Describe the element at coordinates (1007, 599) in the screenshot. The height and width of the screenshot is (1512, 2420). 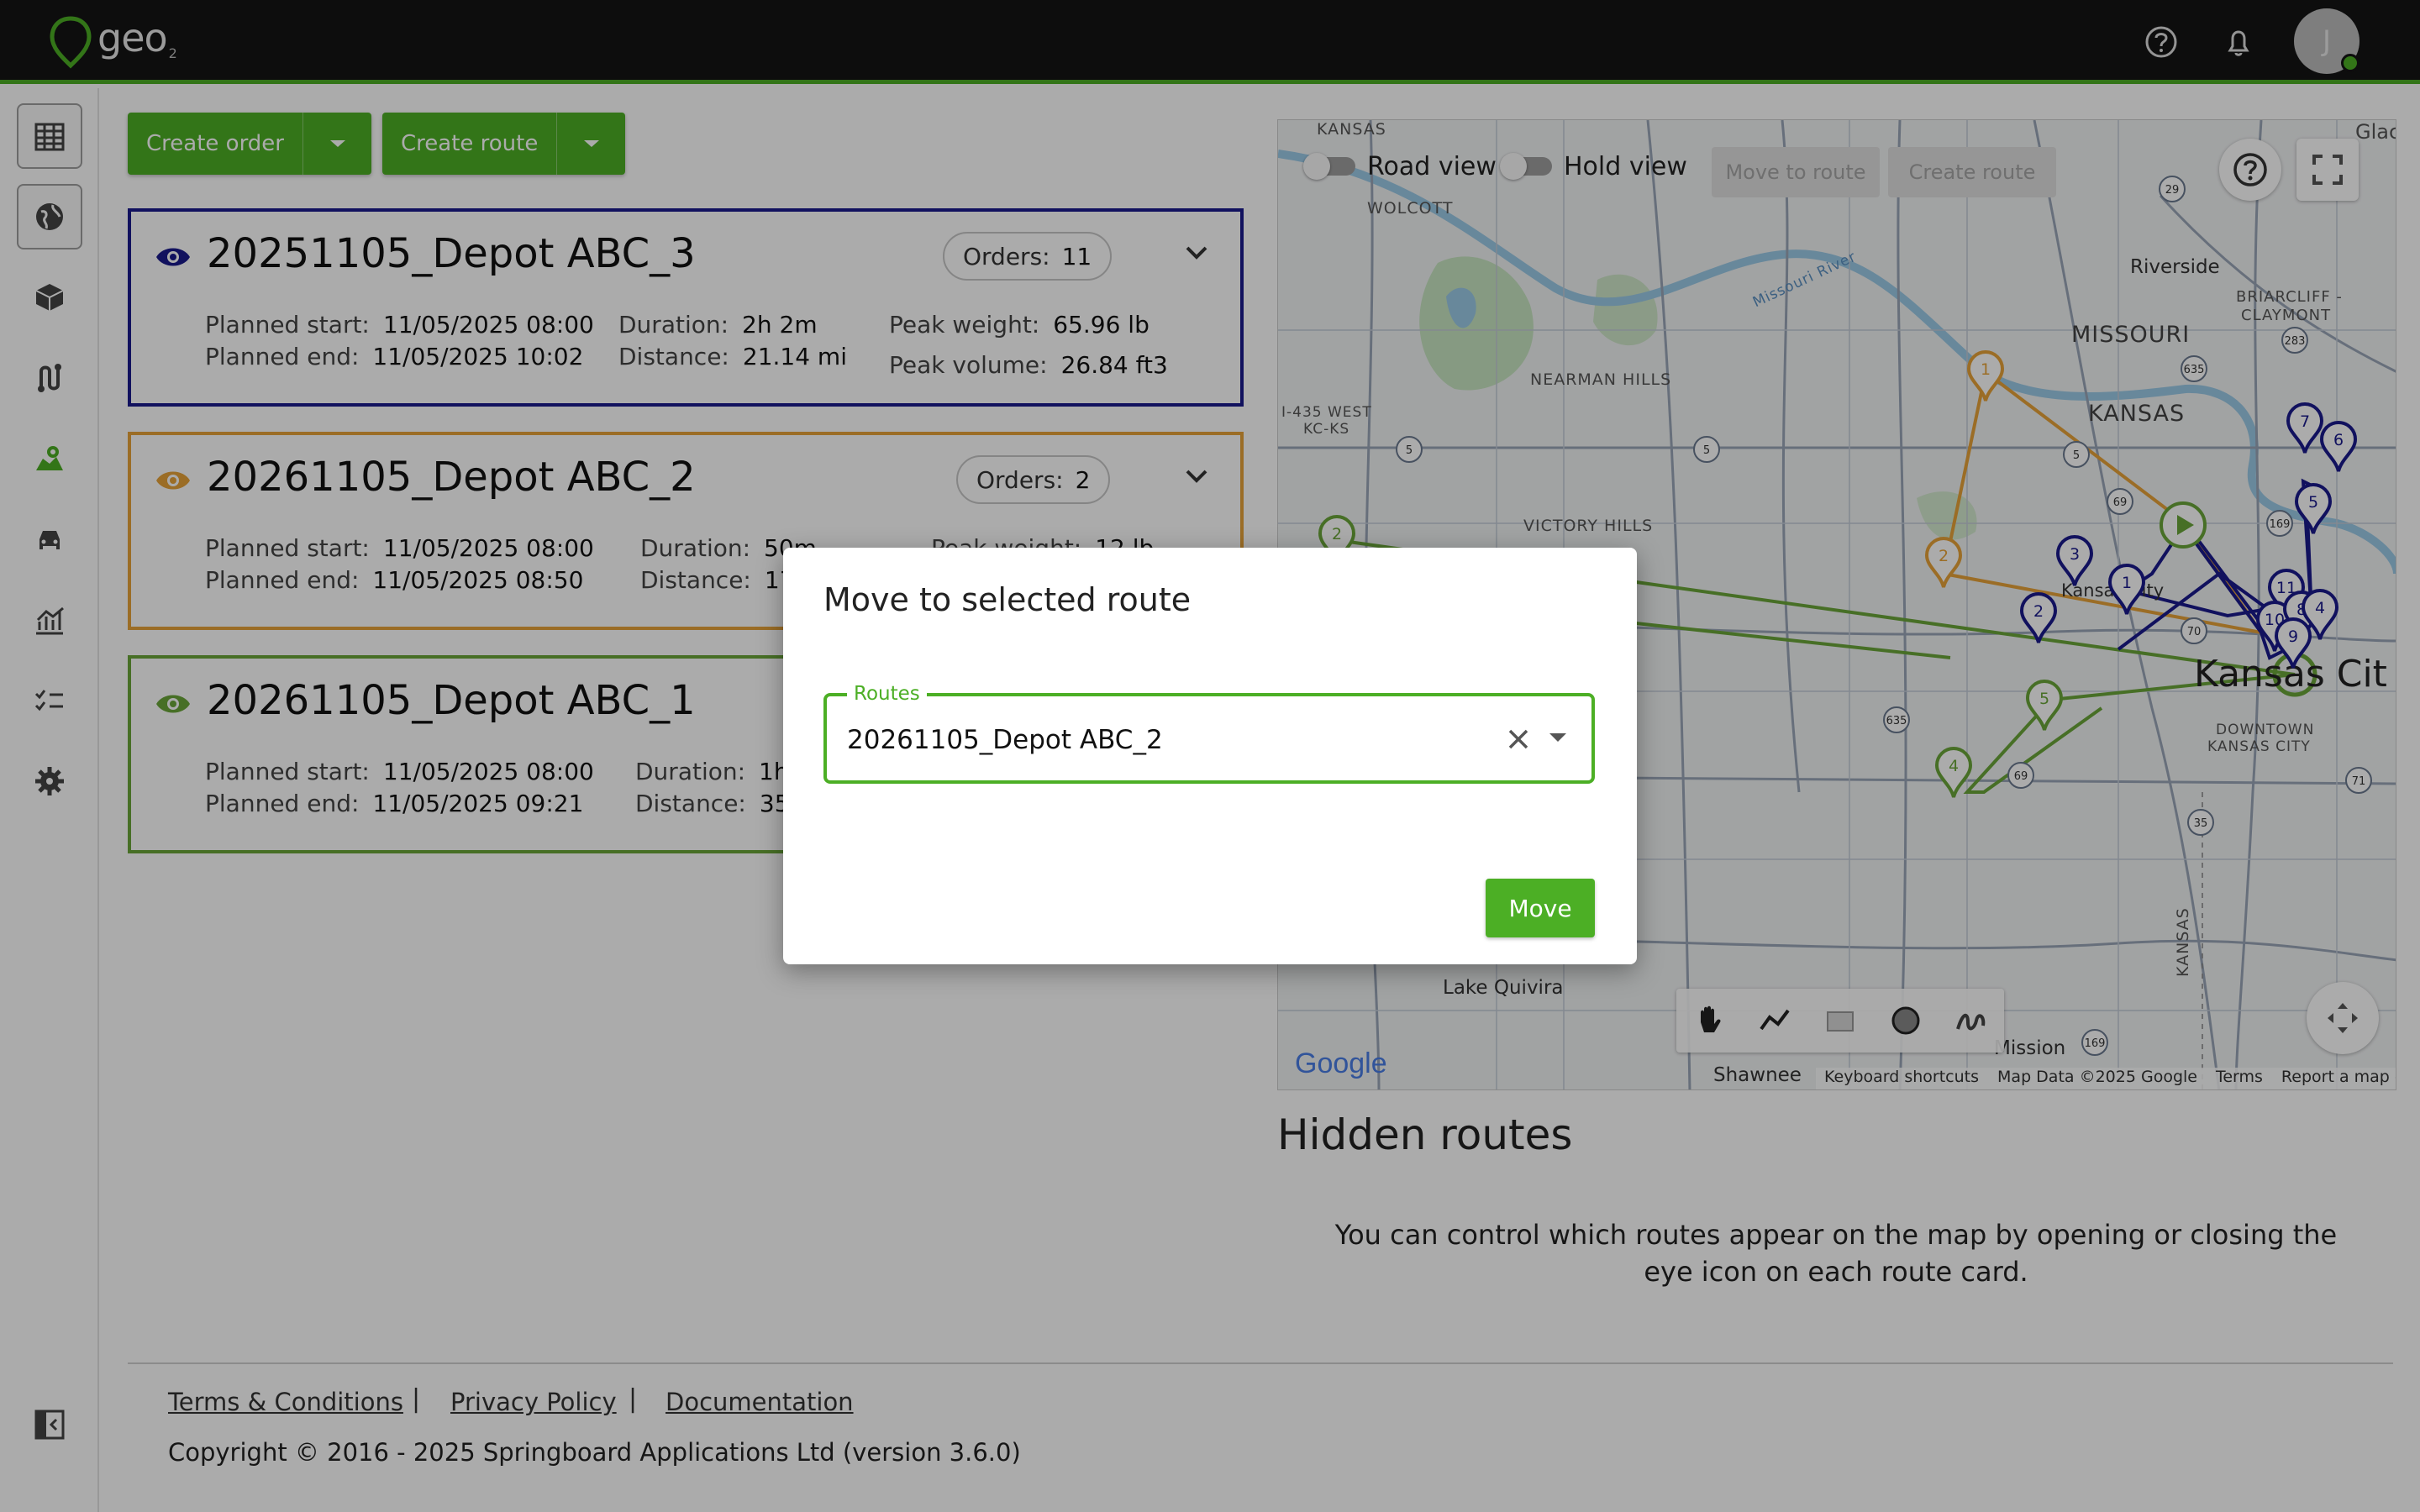
I see `dialog-title: Move to selected route` at that location.